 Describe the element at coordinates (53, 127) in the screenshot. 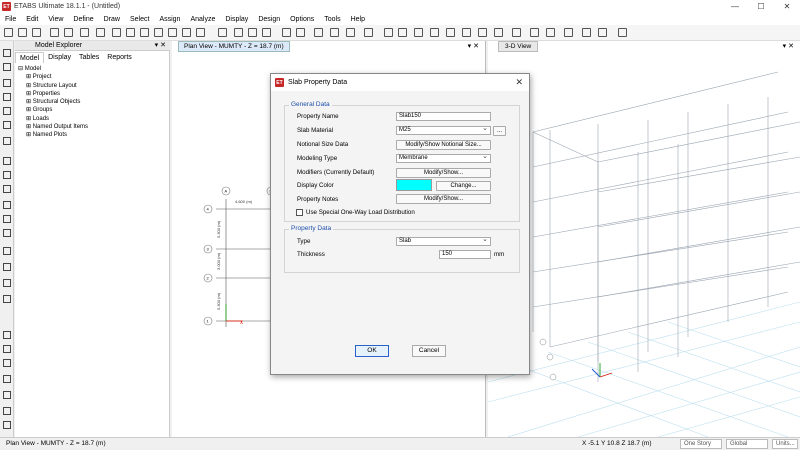

I see `tree-item: ⊞ Named Output Items` at that location.